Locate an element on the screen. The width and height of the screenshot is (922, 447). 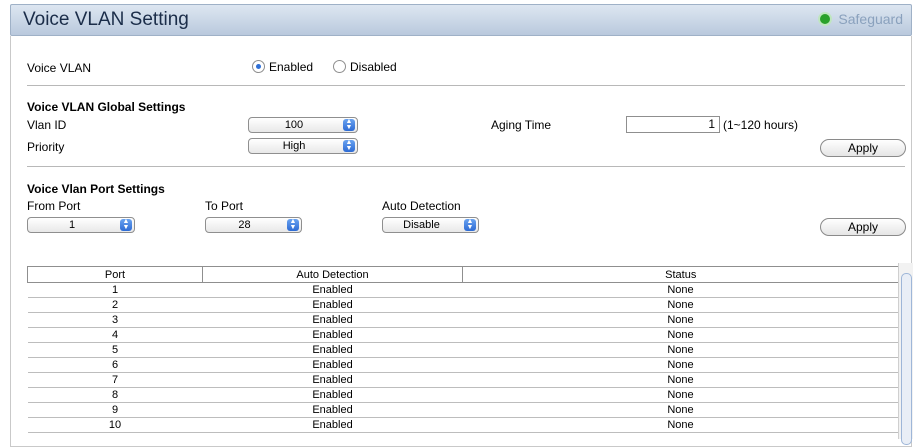
page-title: Voice VLAN Setting is located at coordinates (106, 19).